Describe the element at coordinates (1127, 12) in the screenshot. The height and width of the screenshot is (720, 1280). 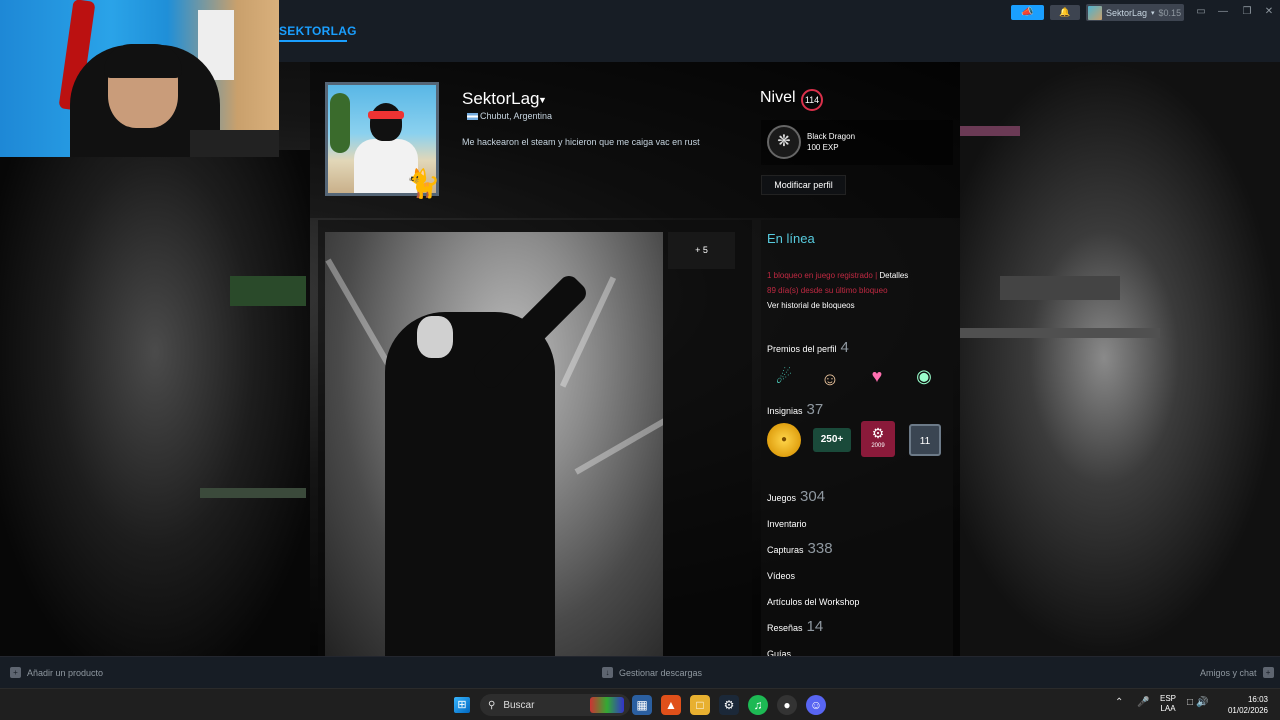
I see `account-name: SektorLag` at that location.